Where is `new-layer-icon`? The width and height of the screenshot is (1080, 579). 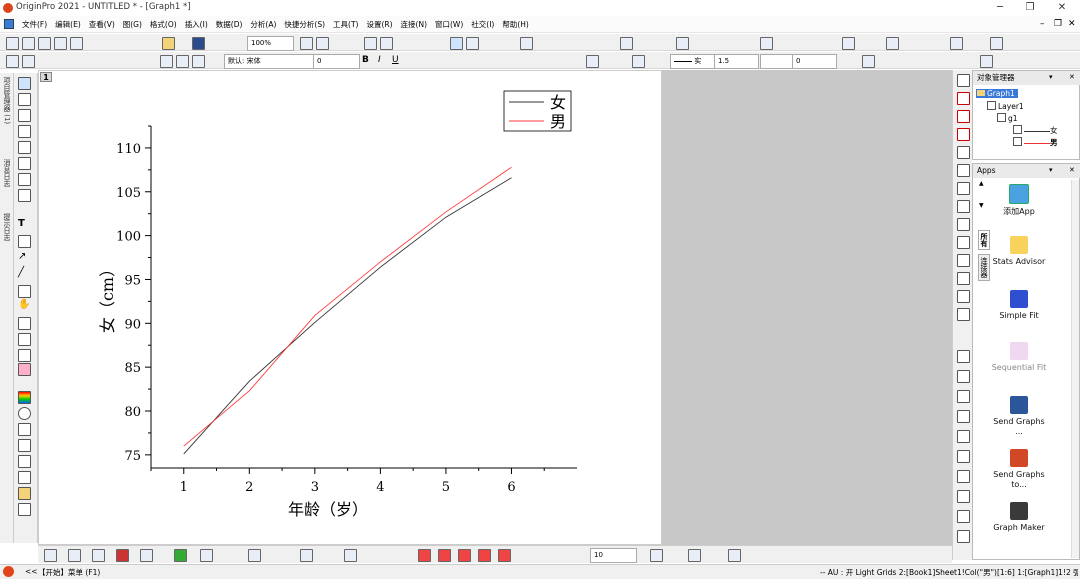 new-layer-icon is located at coordinates (963, 80).